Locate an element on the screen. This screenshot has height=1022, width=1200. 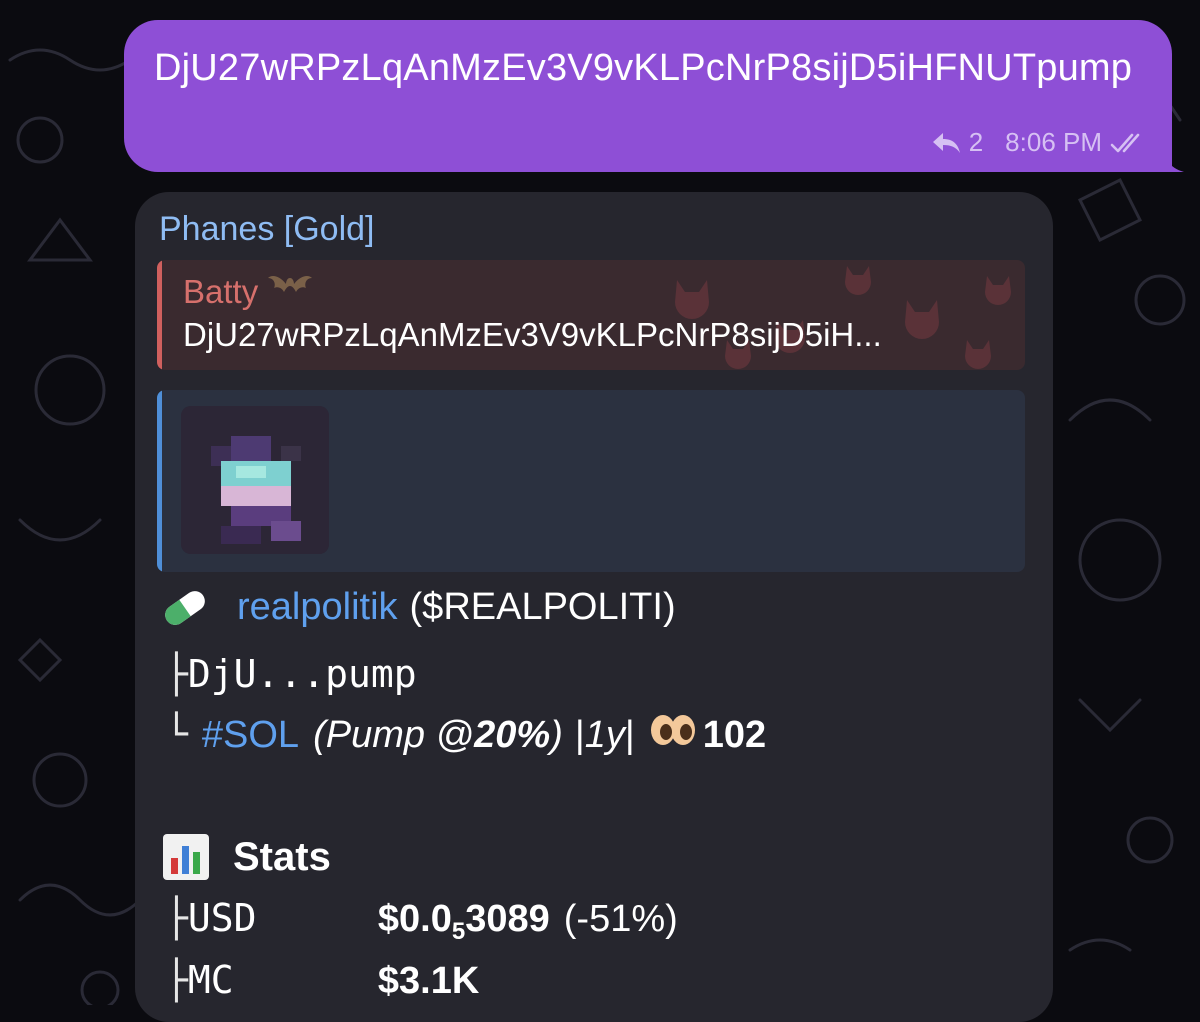
stat-key: USD is located at coordinates (222, 918).